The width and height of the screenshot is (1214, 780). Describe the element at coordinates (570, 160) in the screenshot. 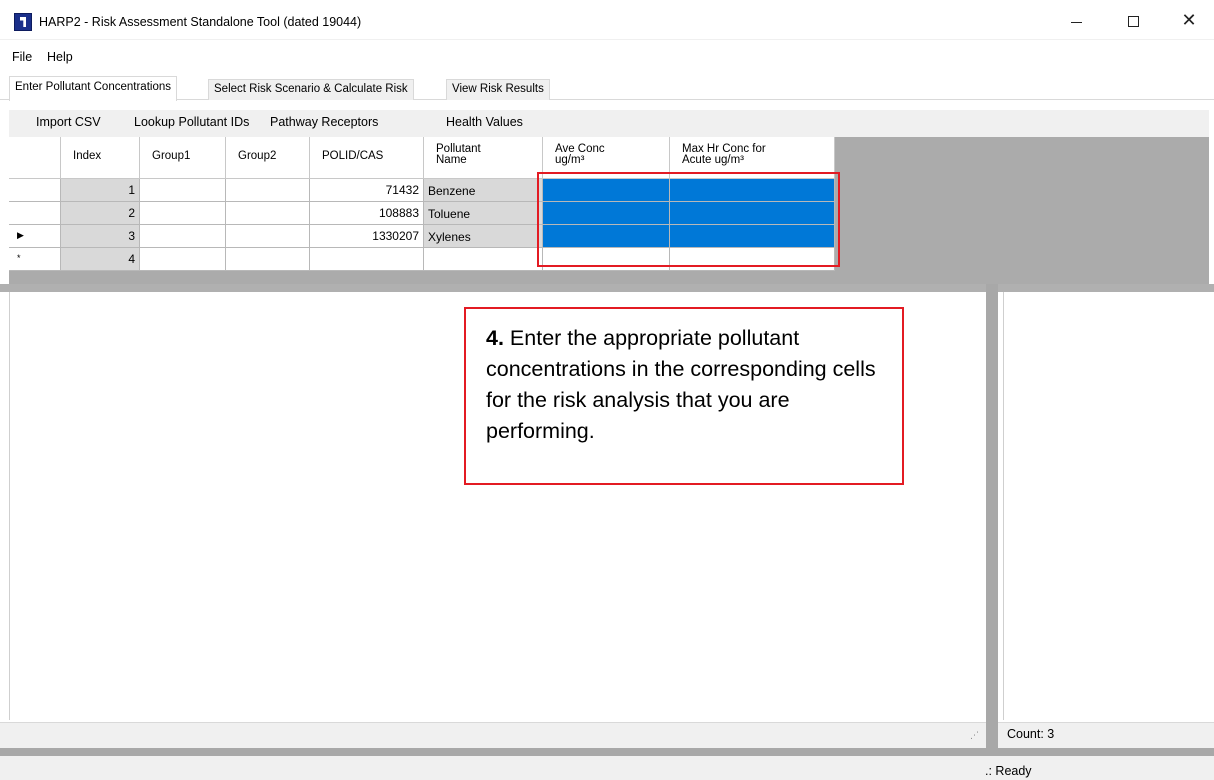

I see `column-label-line2: ug/m³` at that location.